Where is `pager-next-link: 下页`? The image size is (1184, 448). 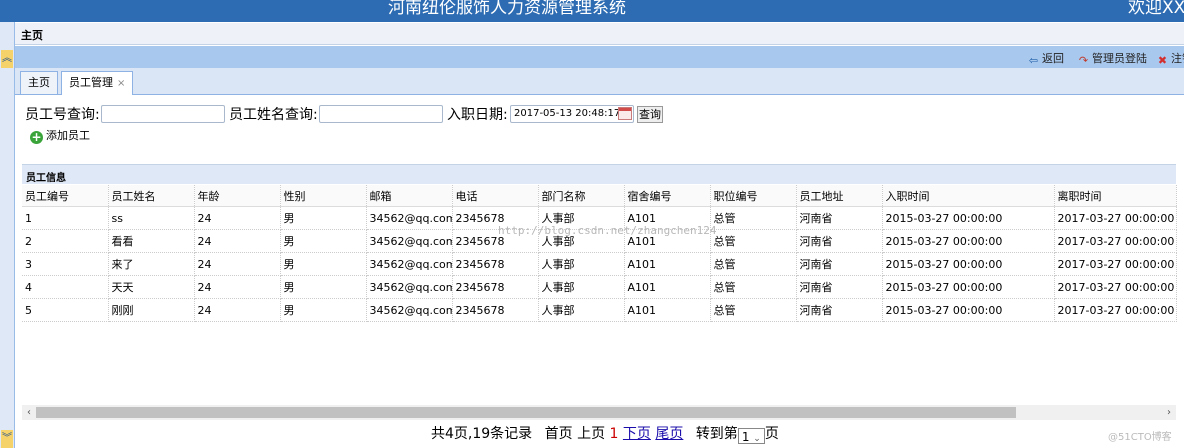
pager-next-link: 下页 is located at coordinates (637, 434).